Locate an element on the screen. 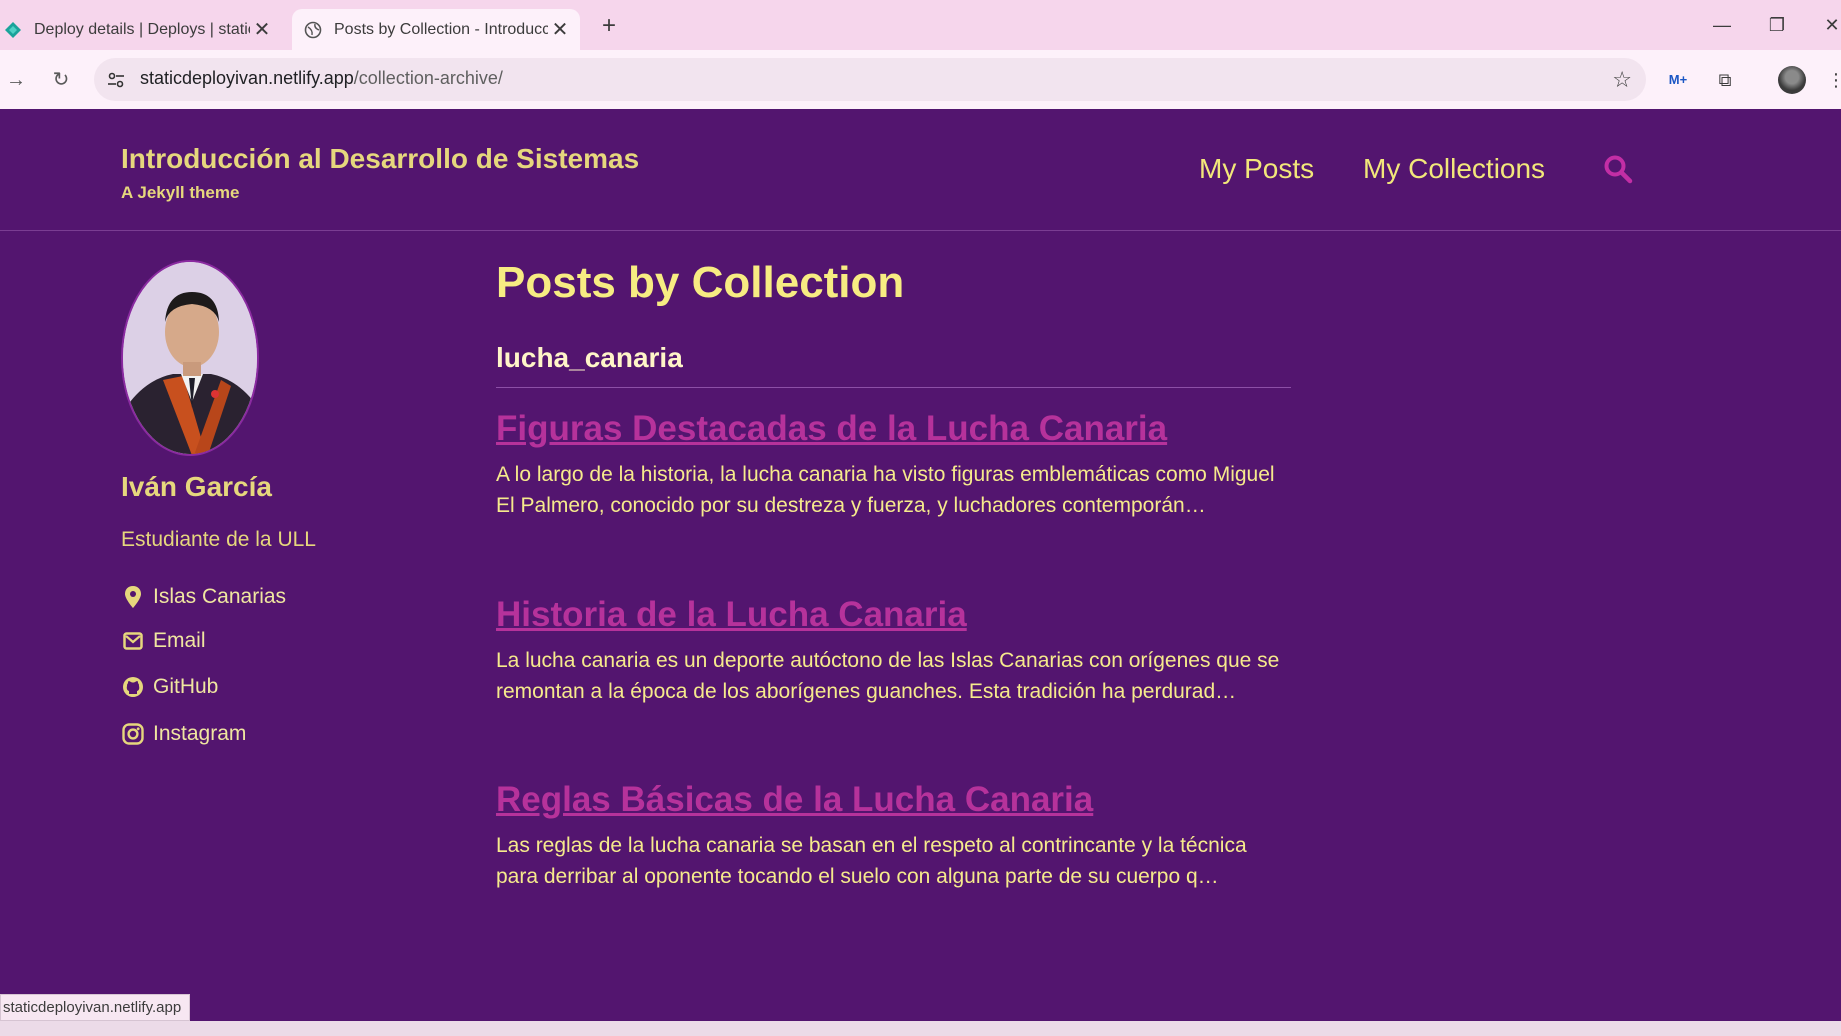  nav-my-collections: My Collections is located at coordinates (1454, 169).